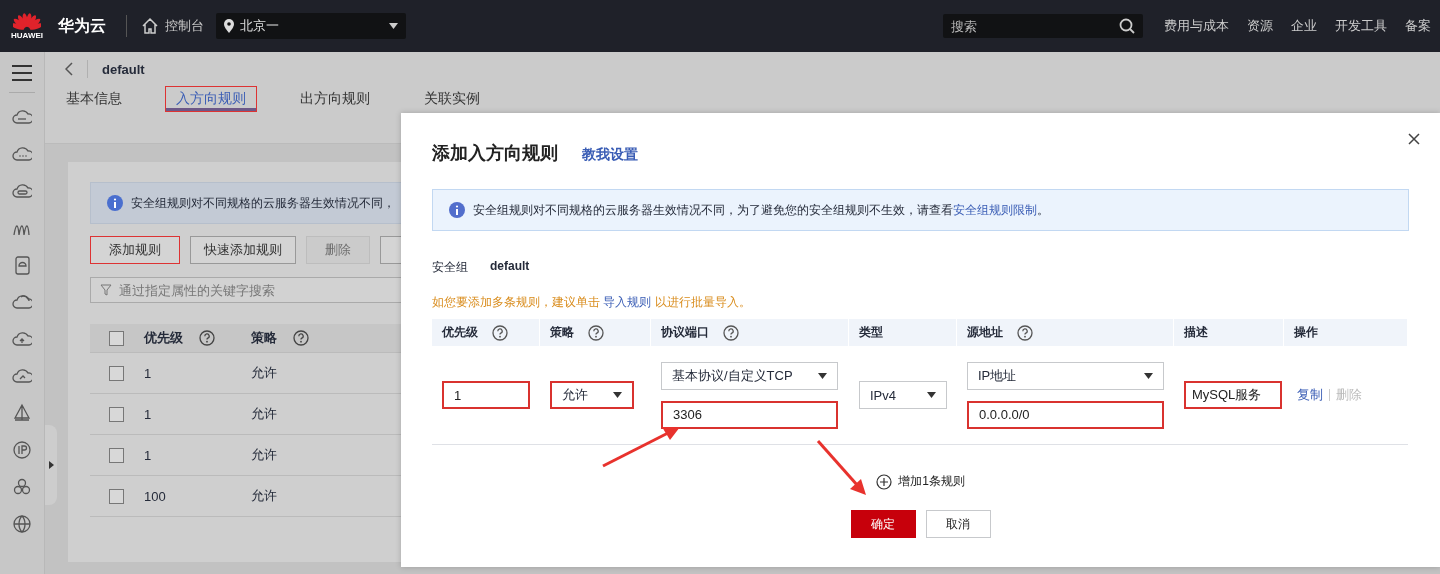 Image resolution: width=1440 pixels, height=574 pixels. What do you see at coordinates (27, 35) in the screenshot?
I see `logo-text: HUAWEI` at bounding box center [27, 35].